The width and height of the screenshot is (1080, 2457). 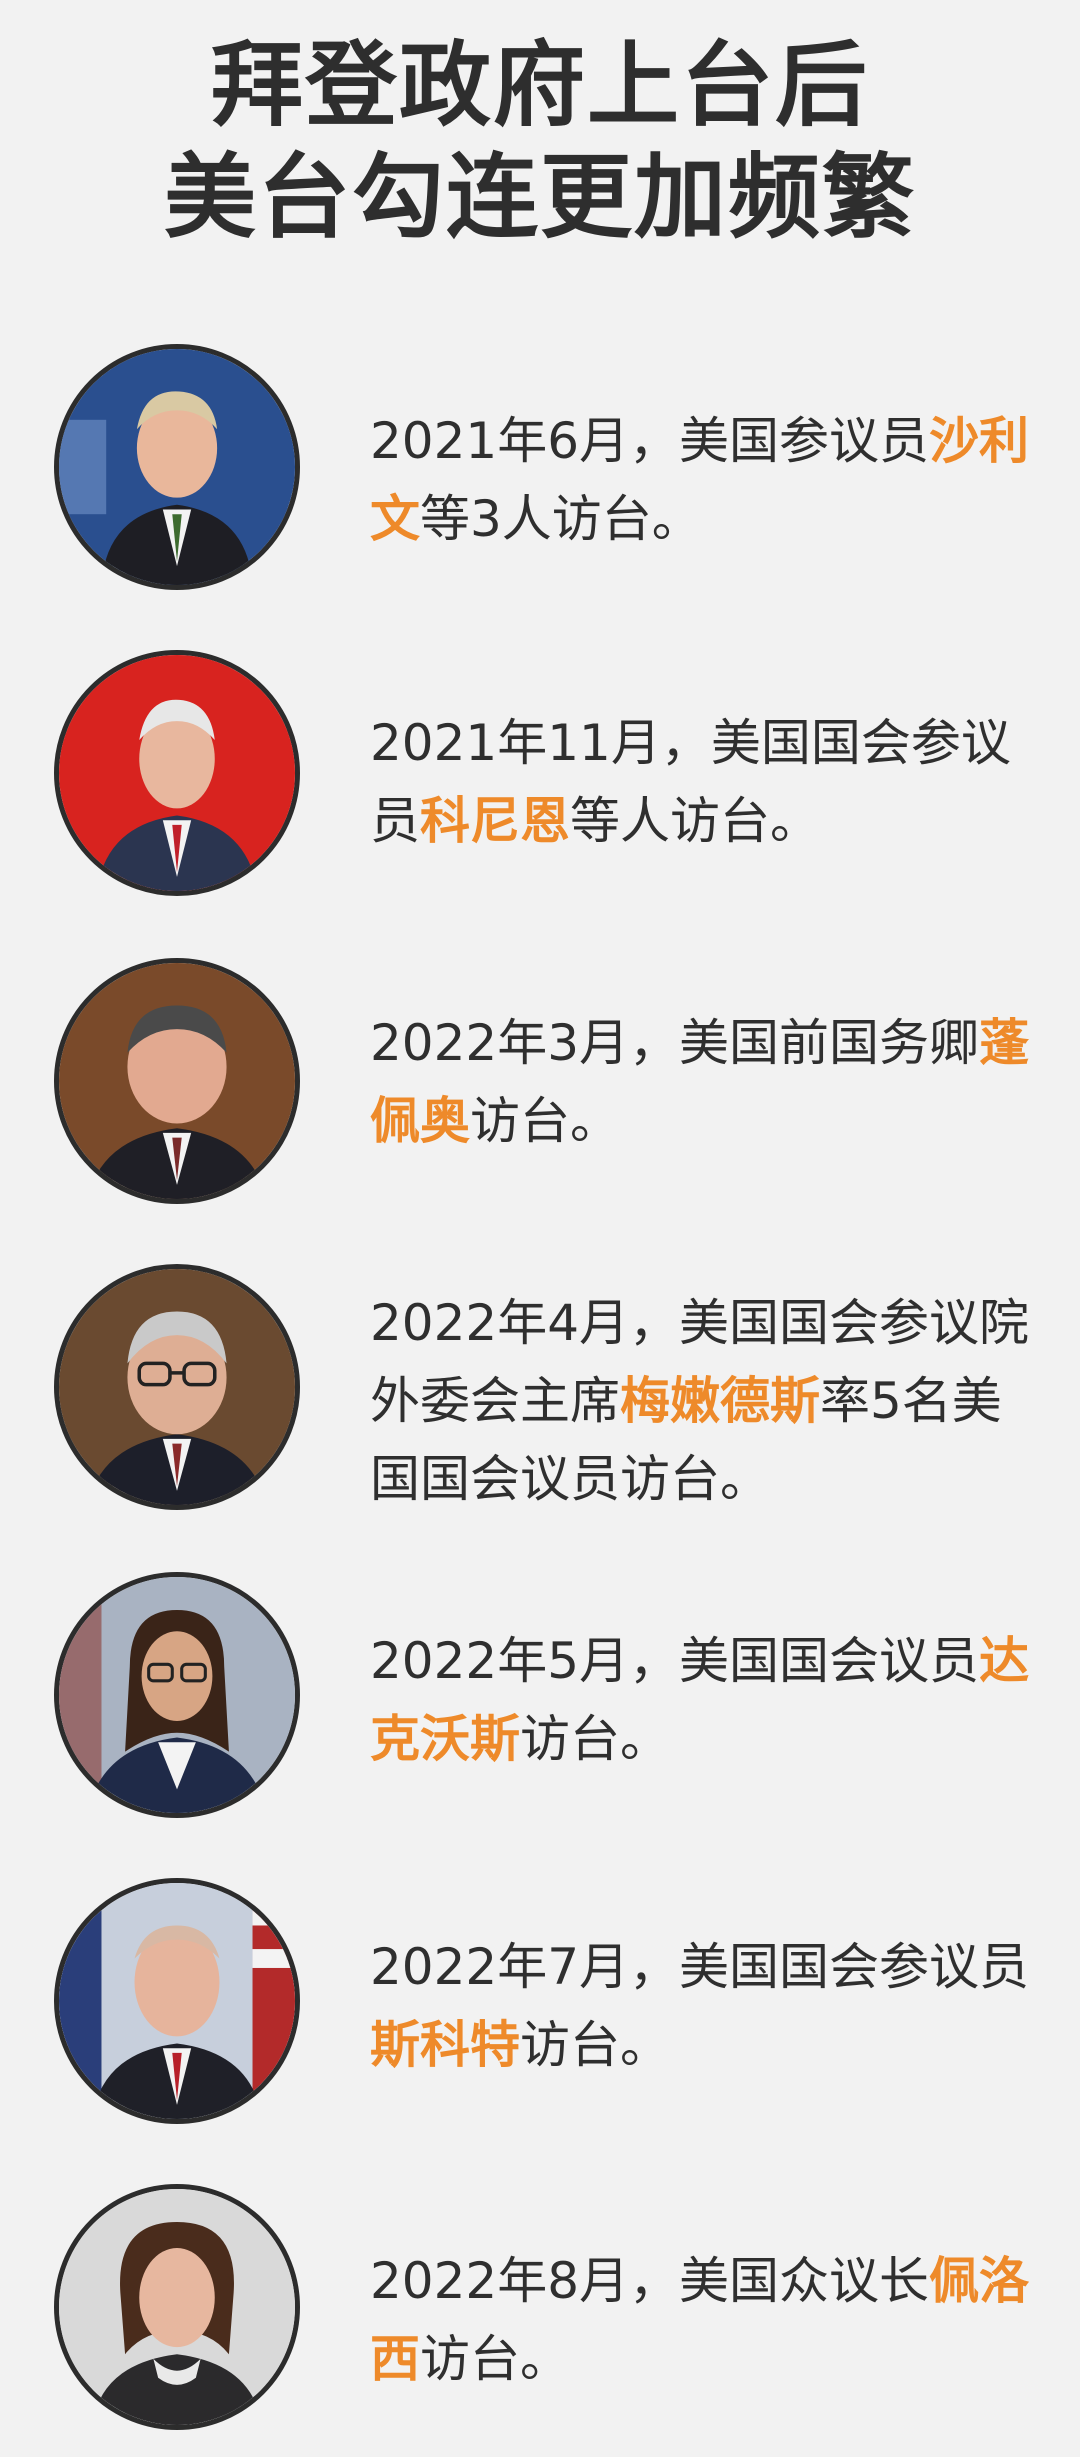 I want to click on event-desc-text: 等人访台。, so click(x=695, y=821).